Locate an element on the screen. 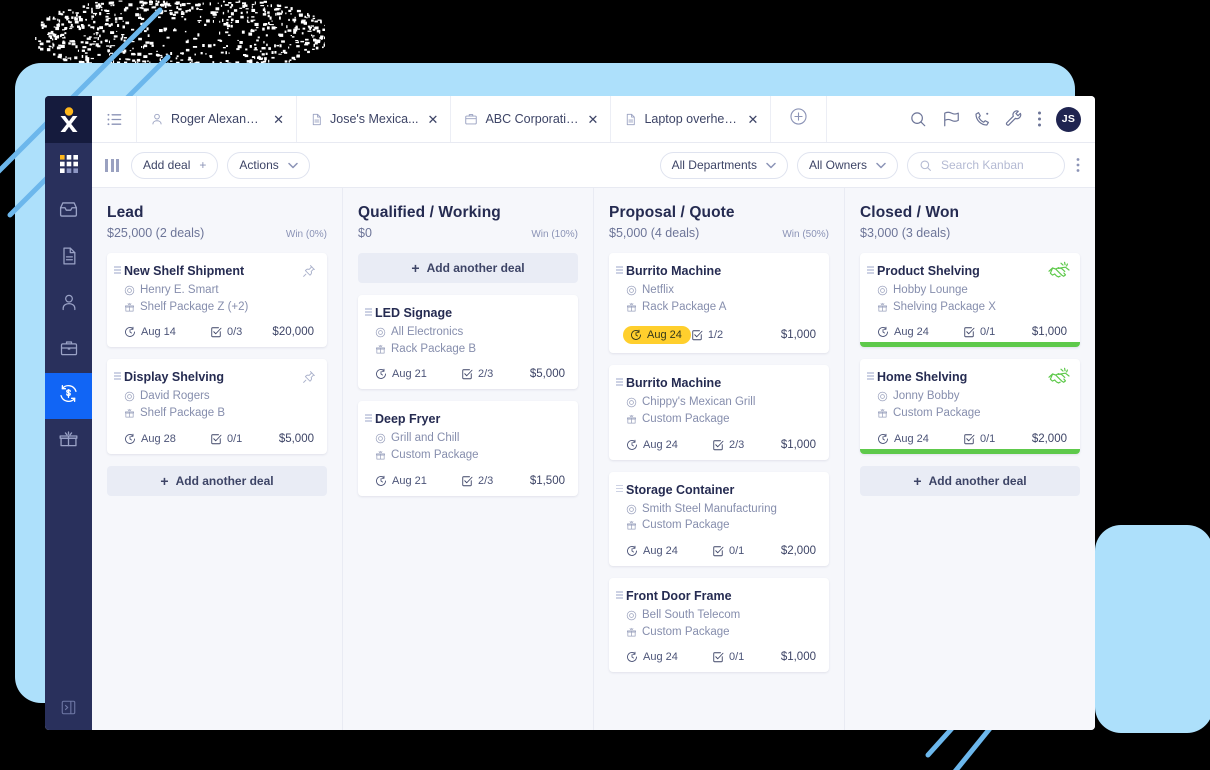 The height and width of the screenshot is (770, 1210). deal-company: Henry E. Smart is located at coordinates (219, 290).